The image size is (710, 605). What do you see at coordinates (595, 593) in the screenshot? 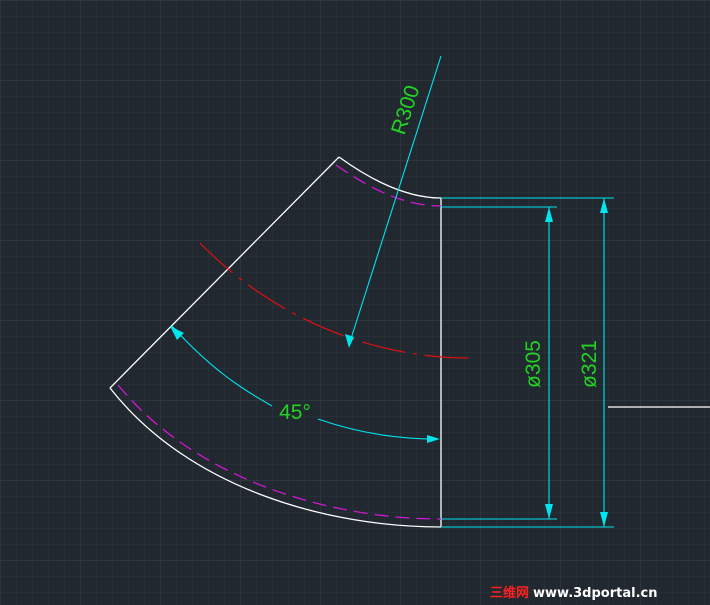
I see `watermark-url: www.3dportal.cn` at bounding box center [595, 593].